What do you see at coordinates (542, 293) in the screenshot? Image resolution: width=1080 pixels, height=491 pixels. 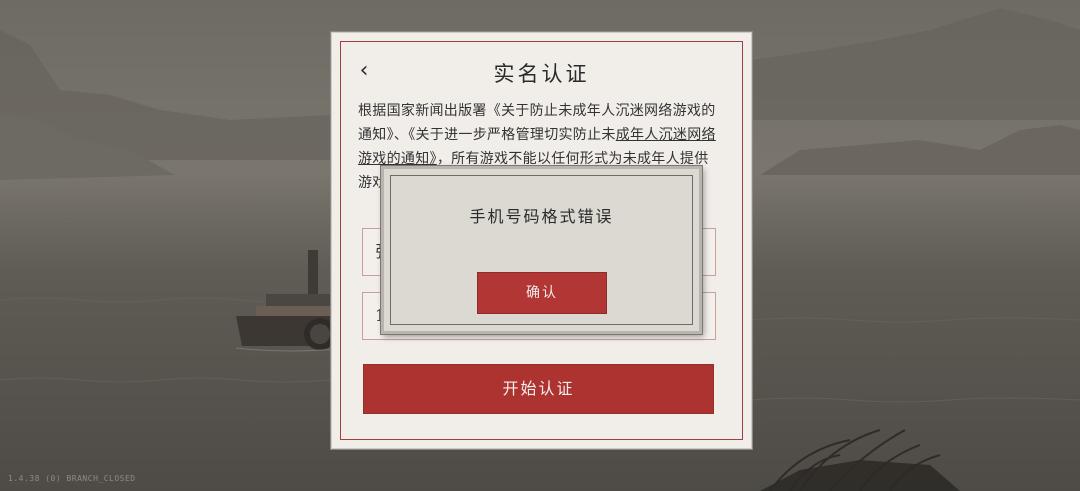 I see `confirm-button: 确认` at bounding box center [542, 293].